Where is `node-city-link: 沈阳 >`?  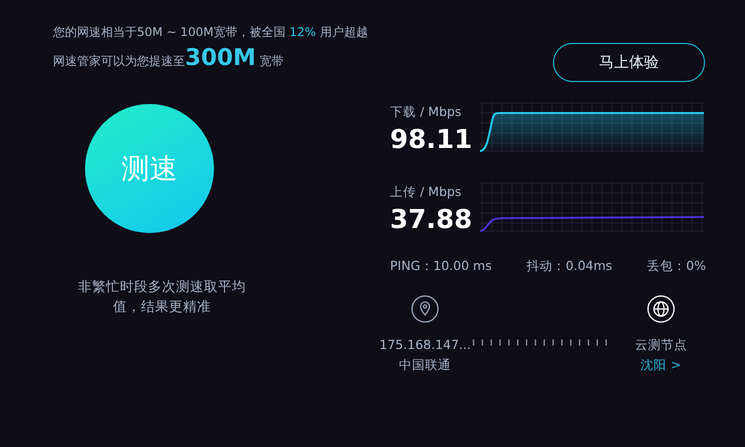 node-city-link: 沈阳 > is located at coordinates (661, 365).